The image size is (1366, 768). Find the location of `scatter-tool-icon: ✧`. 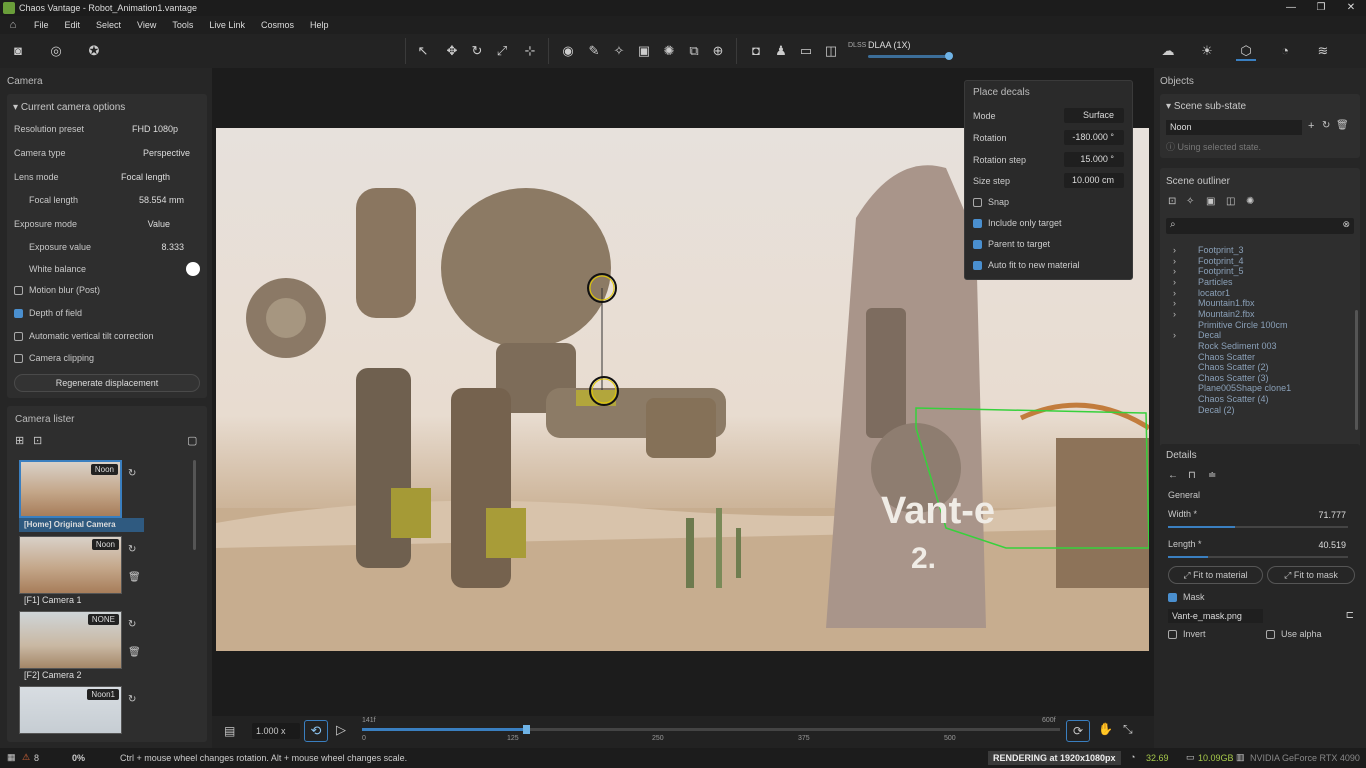

scatter-tool-icon: ✧ is located at coordinates (619, 51).